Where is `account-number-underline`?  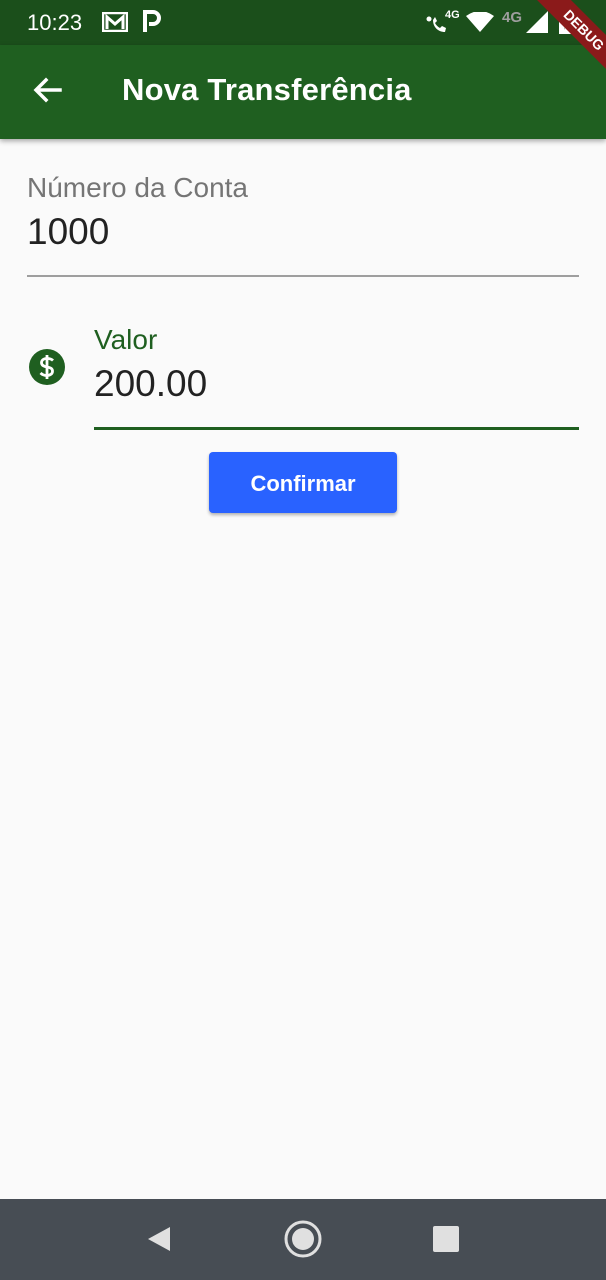
account-number-underline is located at coordinates (303, 276).